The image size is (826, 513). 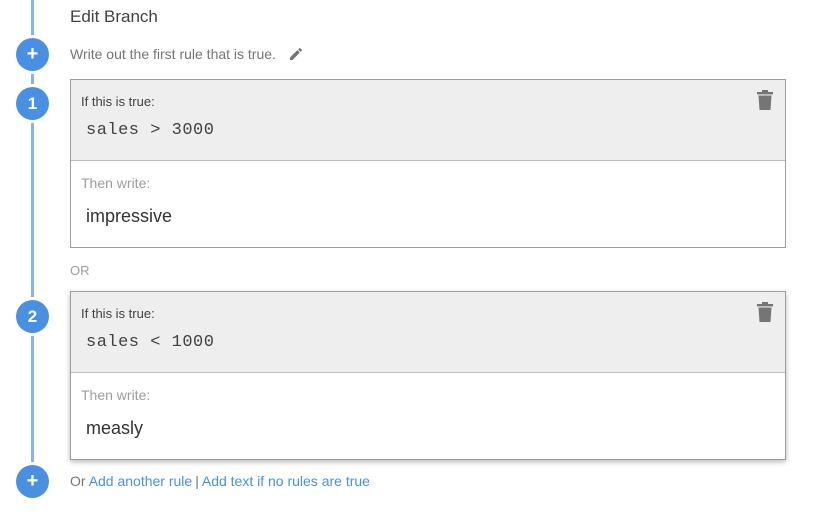 What do you see at coordinates (296, 54) in the screenshot?
I see `pencil-icon` at bounding box center [296, 54].